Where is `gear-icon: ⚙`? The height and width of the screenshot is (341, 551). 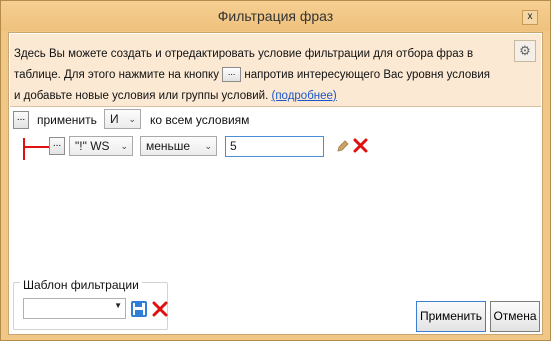
gear-icon: ⚙ is located at coordinates (525, 50).